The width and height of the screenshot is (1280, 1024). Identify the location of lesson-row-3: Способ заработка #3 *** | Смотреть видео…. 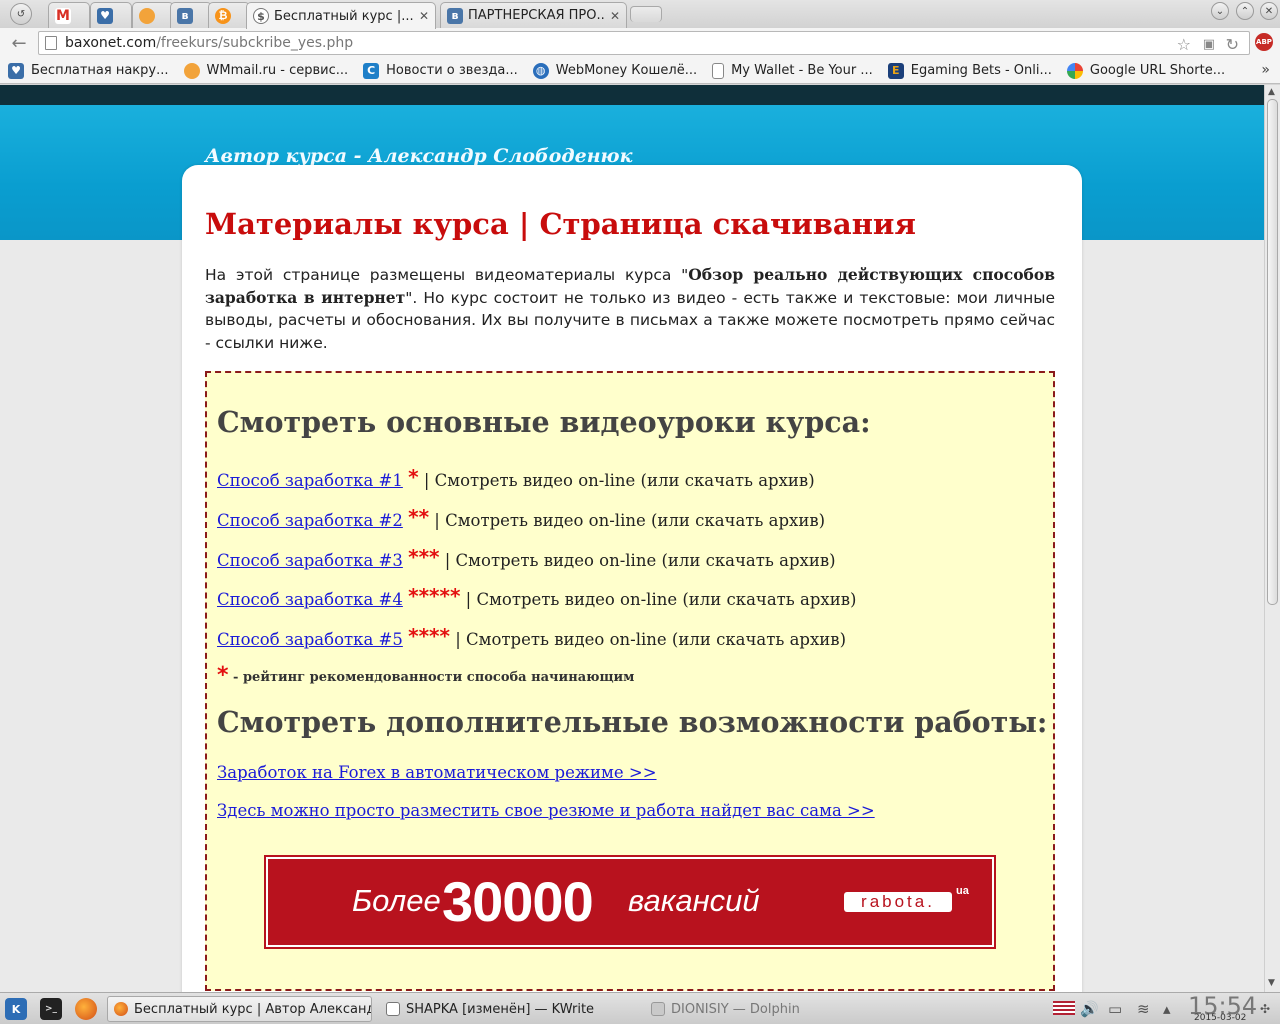
(526, 557).